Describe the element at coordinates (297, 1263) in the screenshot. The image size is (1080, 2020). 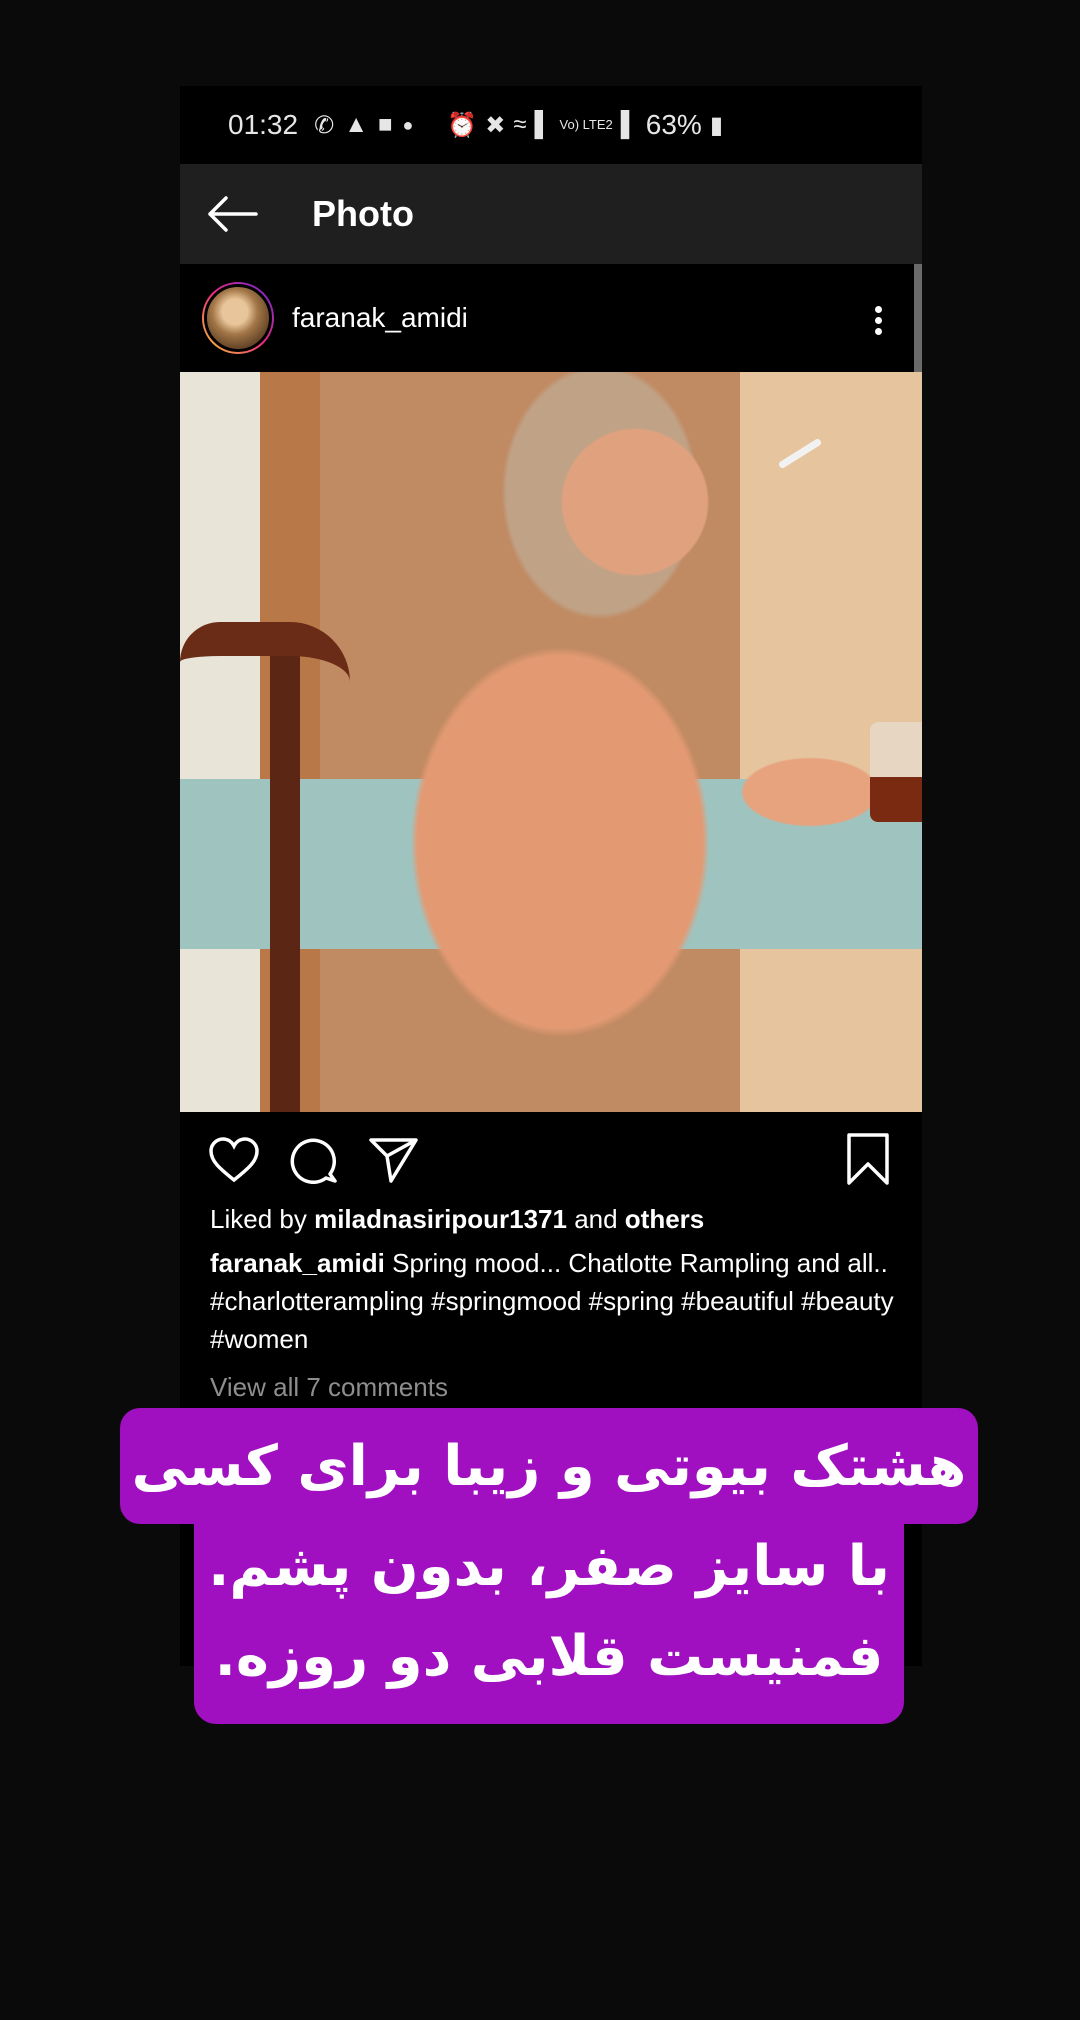
I see `caption-username: faranak_amidi` at that location.